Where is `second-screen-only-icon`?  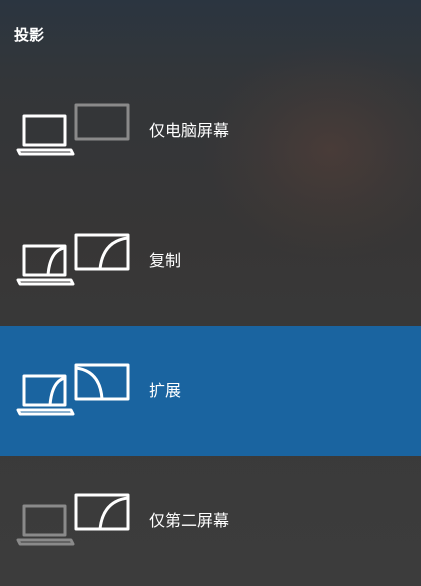 second-screen-only-icon is located at coordinates (73, 519).